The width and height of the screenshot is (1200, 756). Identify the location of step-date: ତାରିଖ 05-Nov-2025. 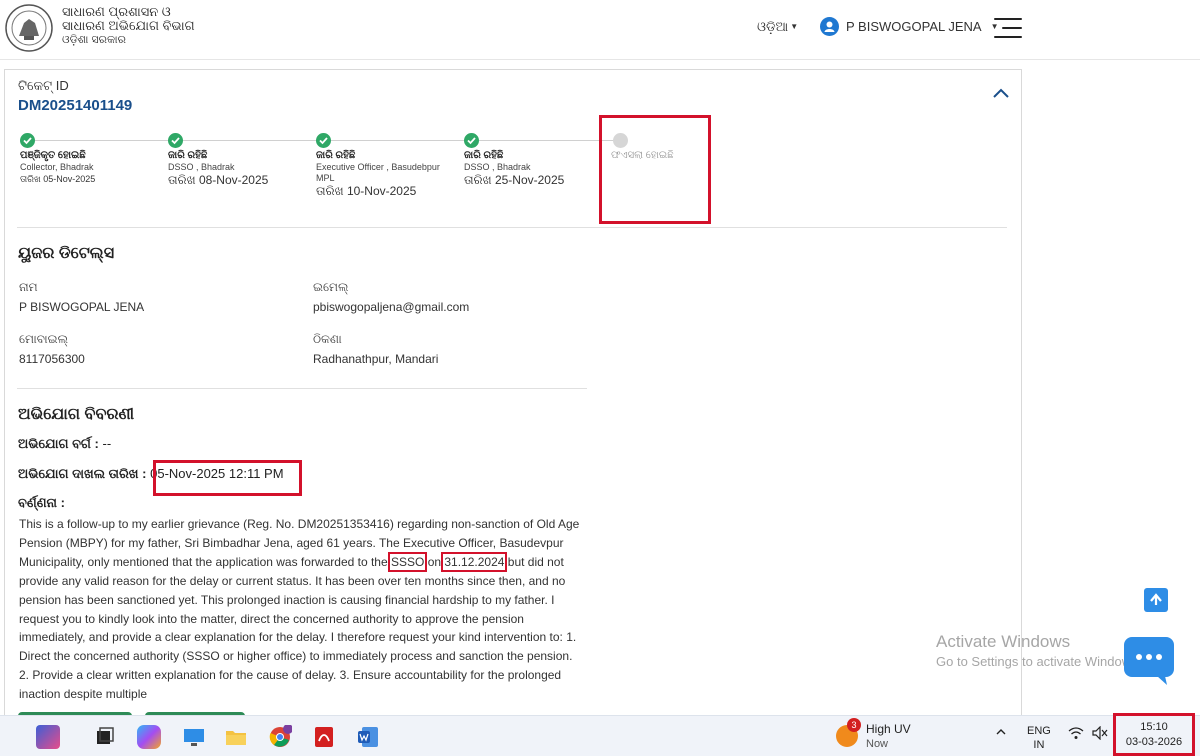
(58, 179).